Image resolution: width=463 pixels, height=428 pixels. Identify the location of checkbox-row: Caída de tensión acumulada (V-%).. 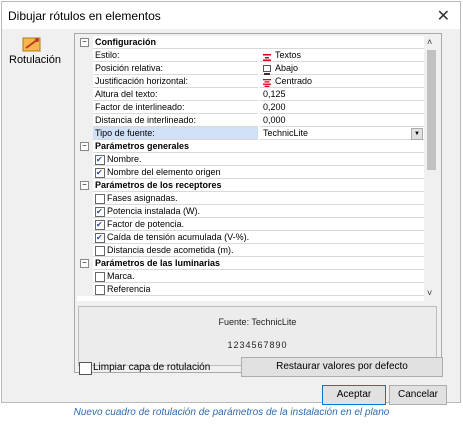
(250, 237).